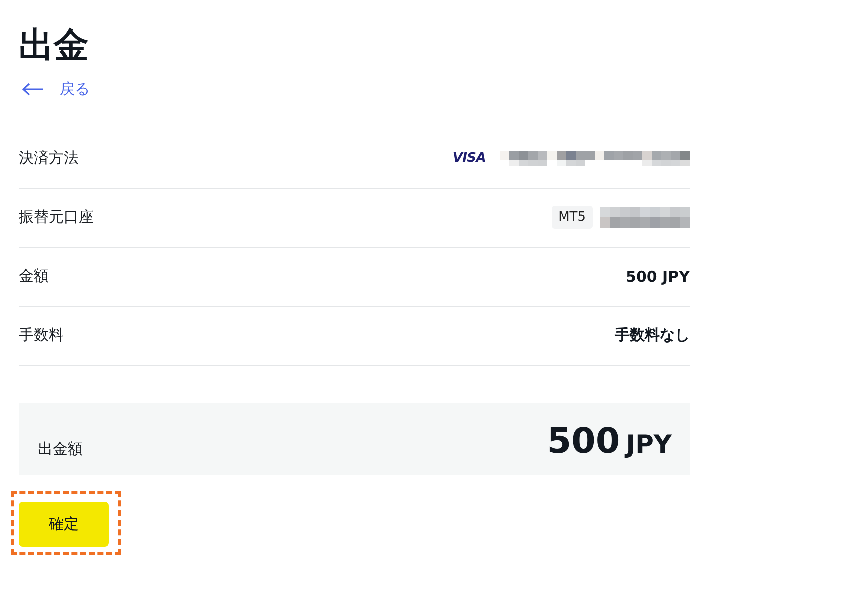  Describe the element at coordinates (56, 217) in the screenshot. I see `detail-label: 振替元口座` at that location.